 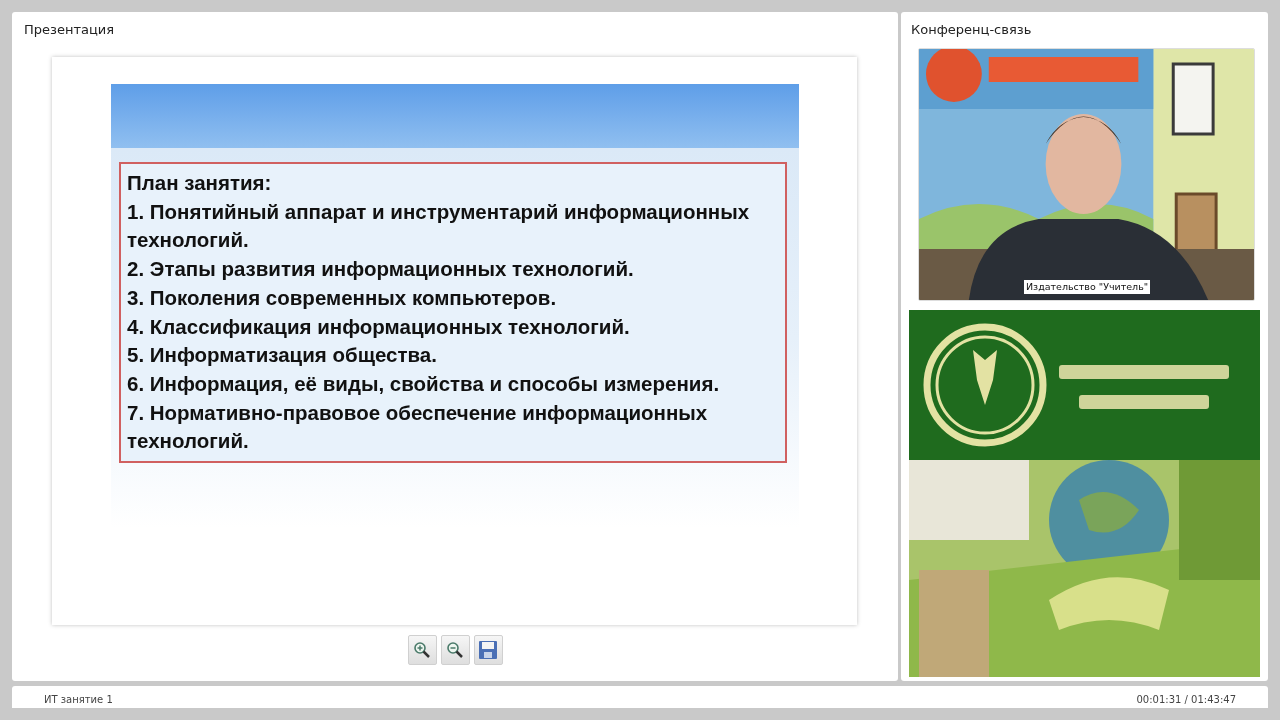 What do you see at coordinates (78, 700) in the screenshot?
I see `lesson-title: ИТ занятие 1` at bounding box center [78, 700].